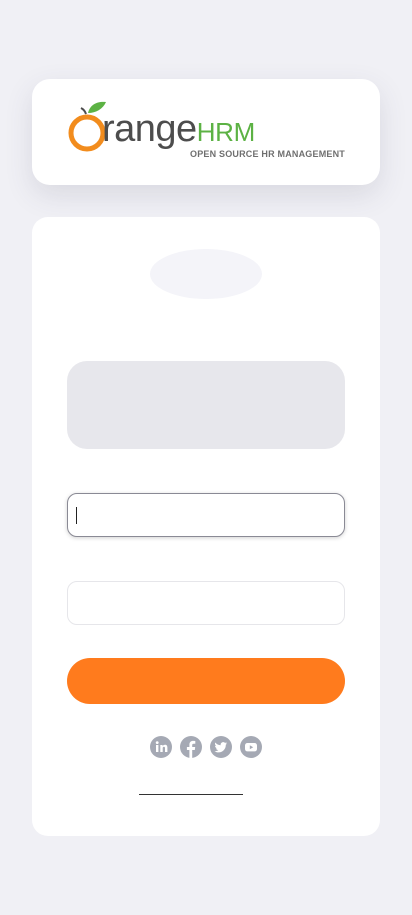  What do you see at coordinates (206, 274) in the screenshot?
I see `avatar-placeholder` at bounding box center [206, 274].